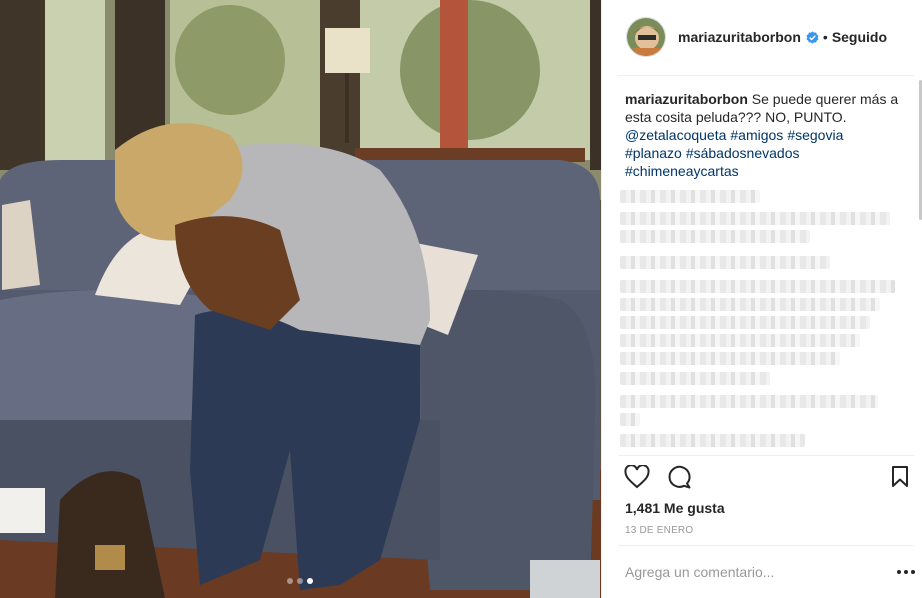 This screenshot has height=598, width=922. Describe the element at coordinates (675, 508) in the screenshot. I see `likes-count: 1,481 Me gusta` at that location.